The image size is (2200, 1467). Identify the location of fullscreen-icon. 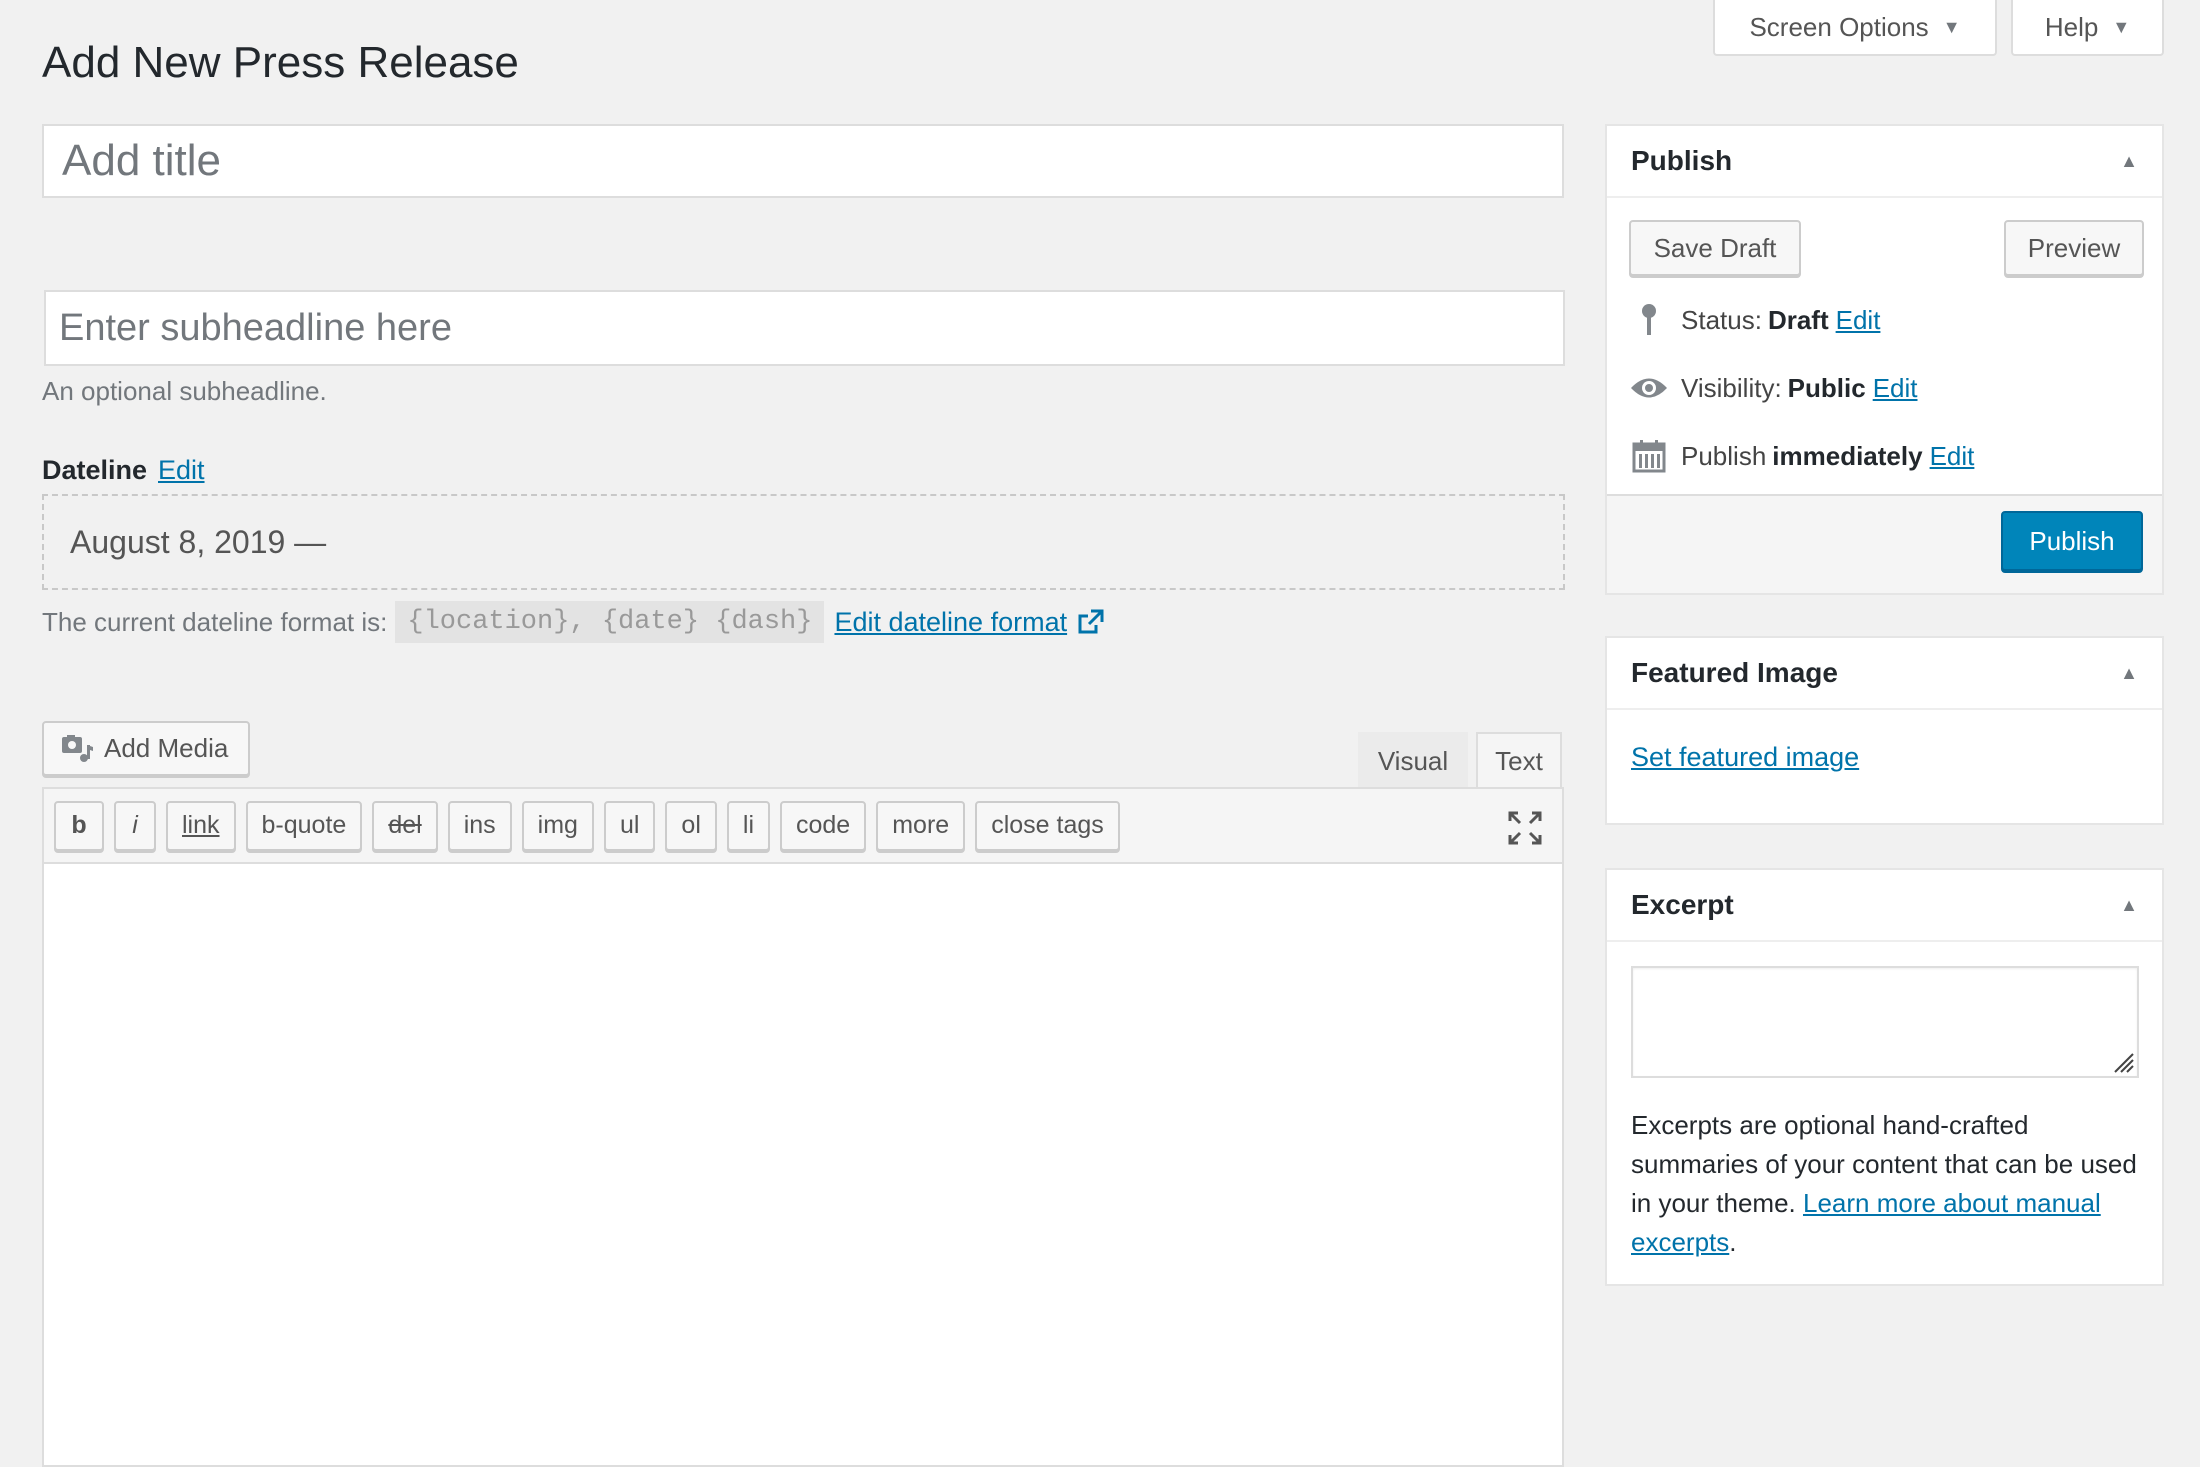
(1525, 828).